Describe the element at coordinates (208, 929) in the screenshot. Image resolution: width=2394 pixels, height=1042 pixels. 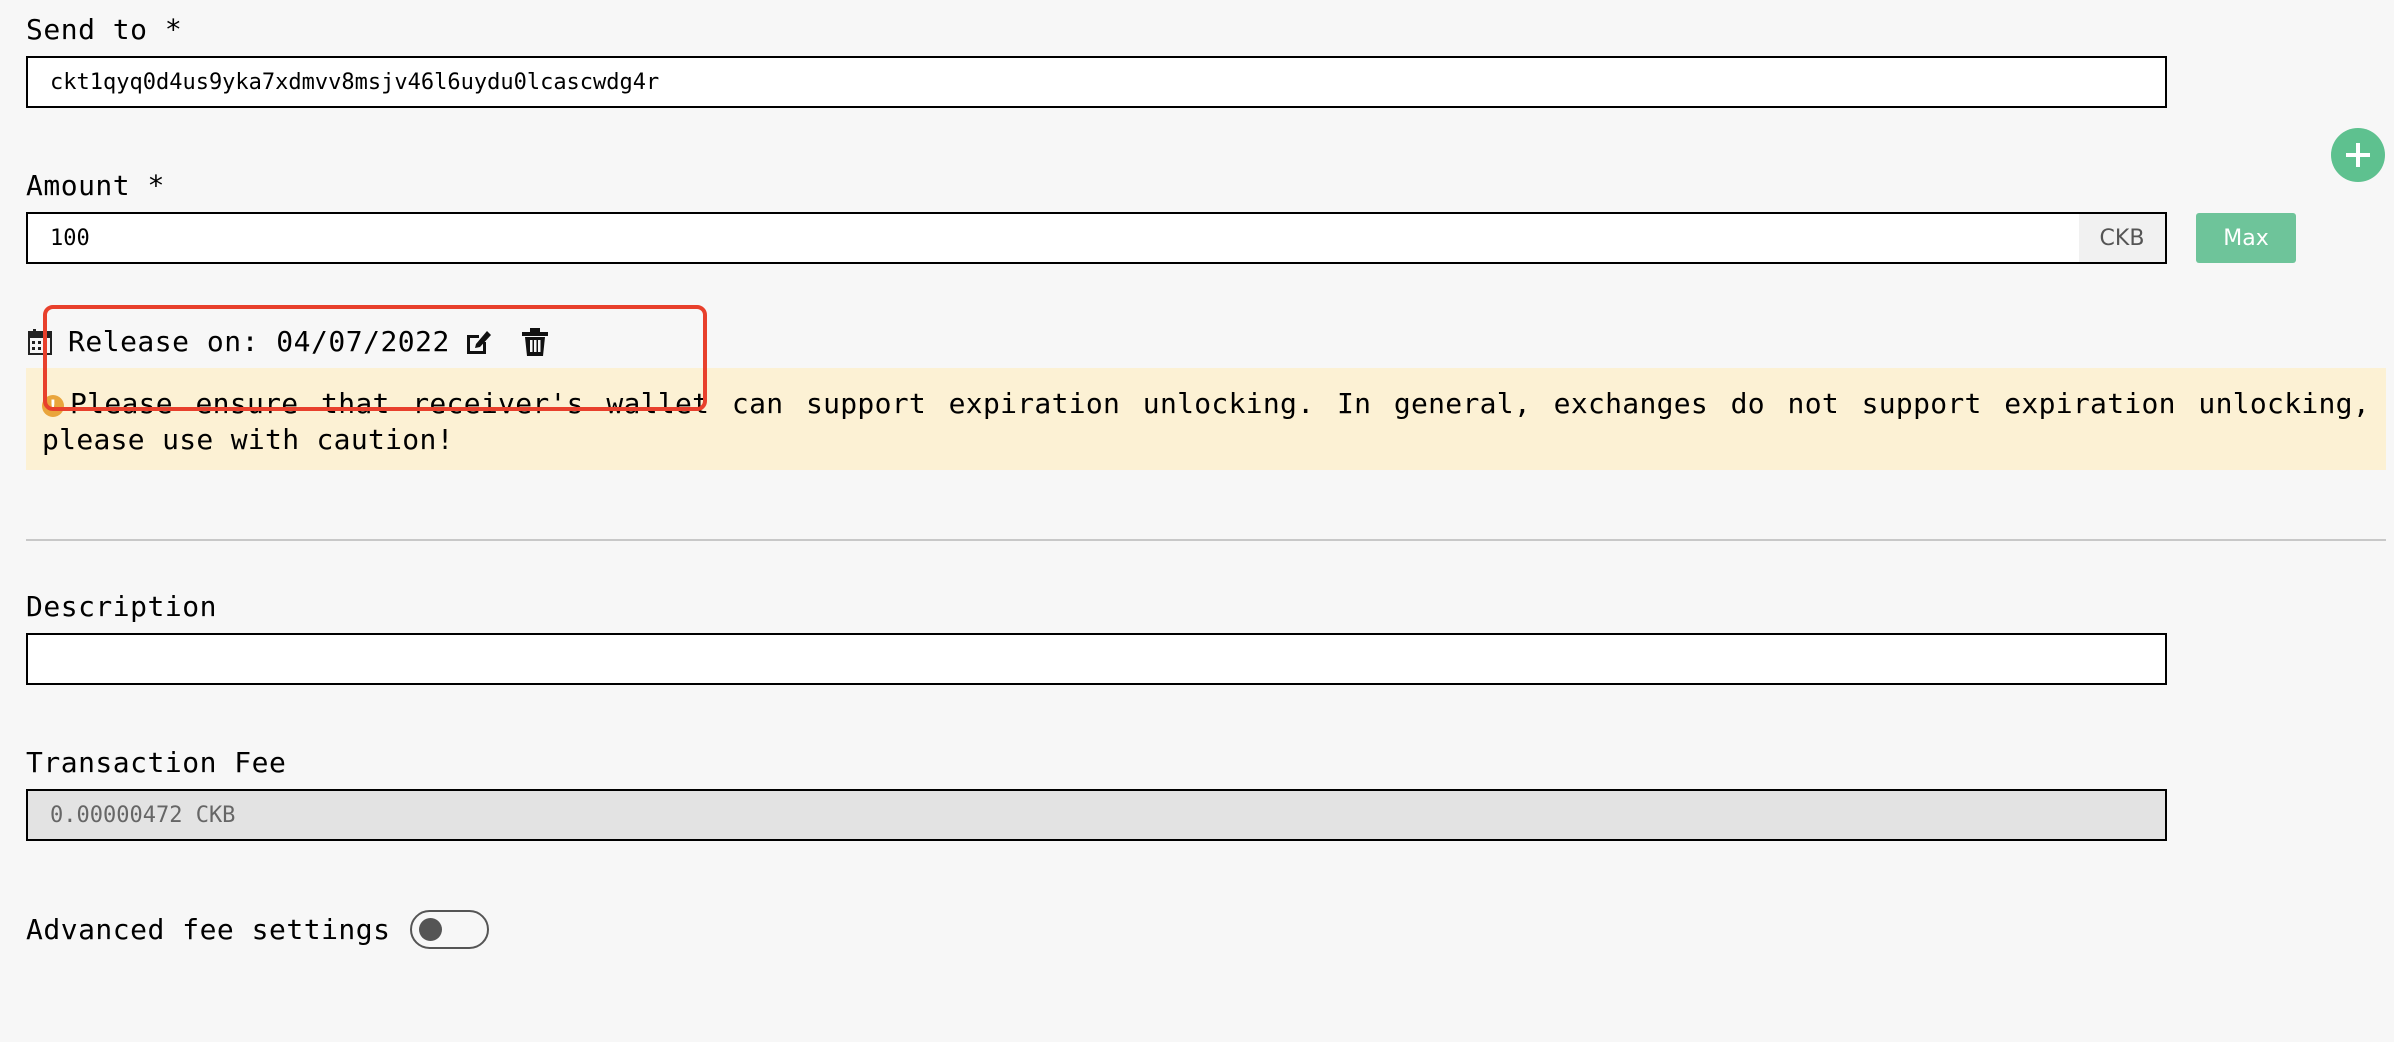
I see `advanced-fee-label: Advanced fee settings` at that location.